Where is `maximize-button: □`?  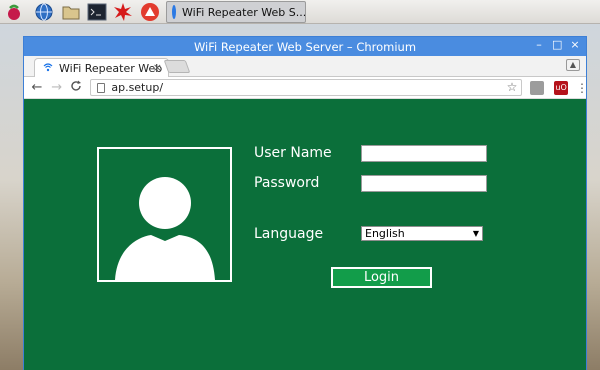 maximize-button: □ is located at coordinates (557, 44).